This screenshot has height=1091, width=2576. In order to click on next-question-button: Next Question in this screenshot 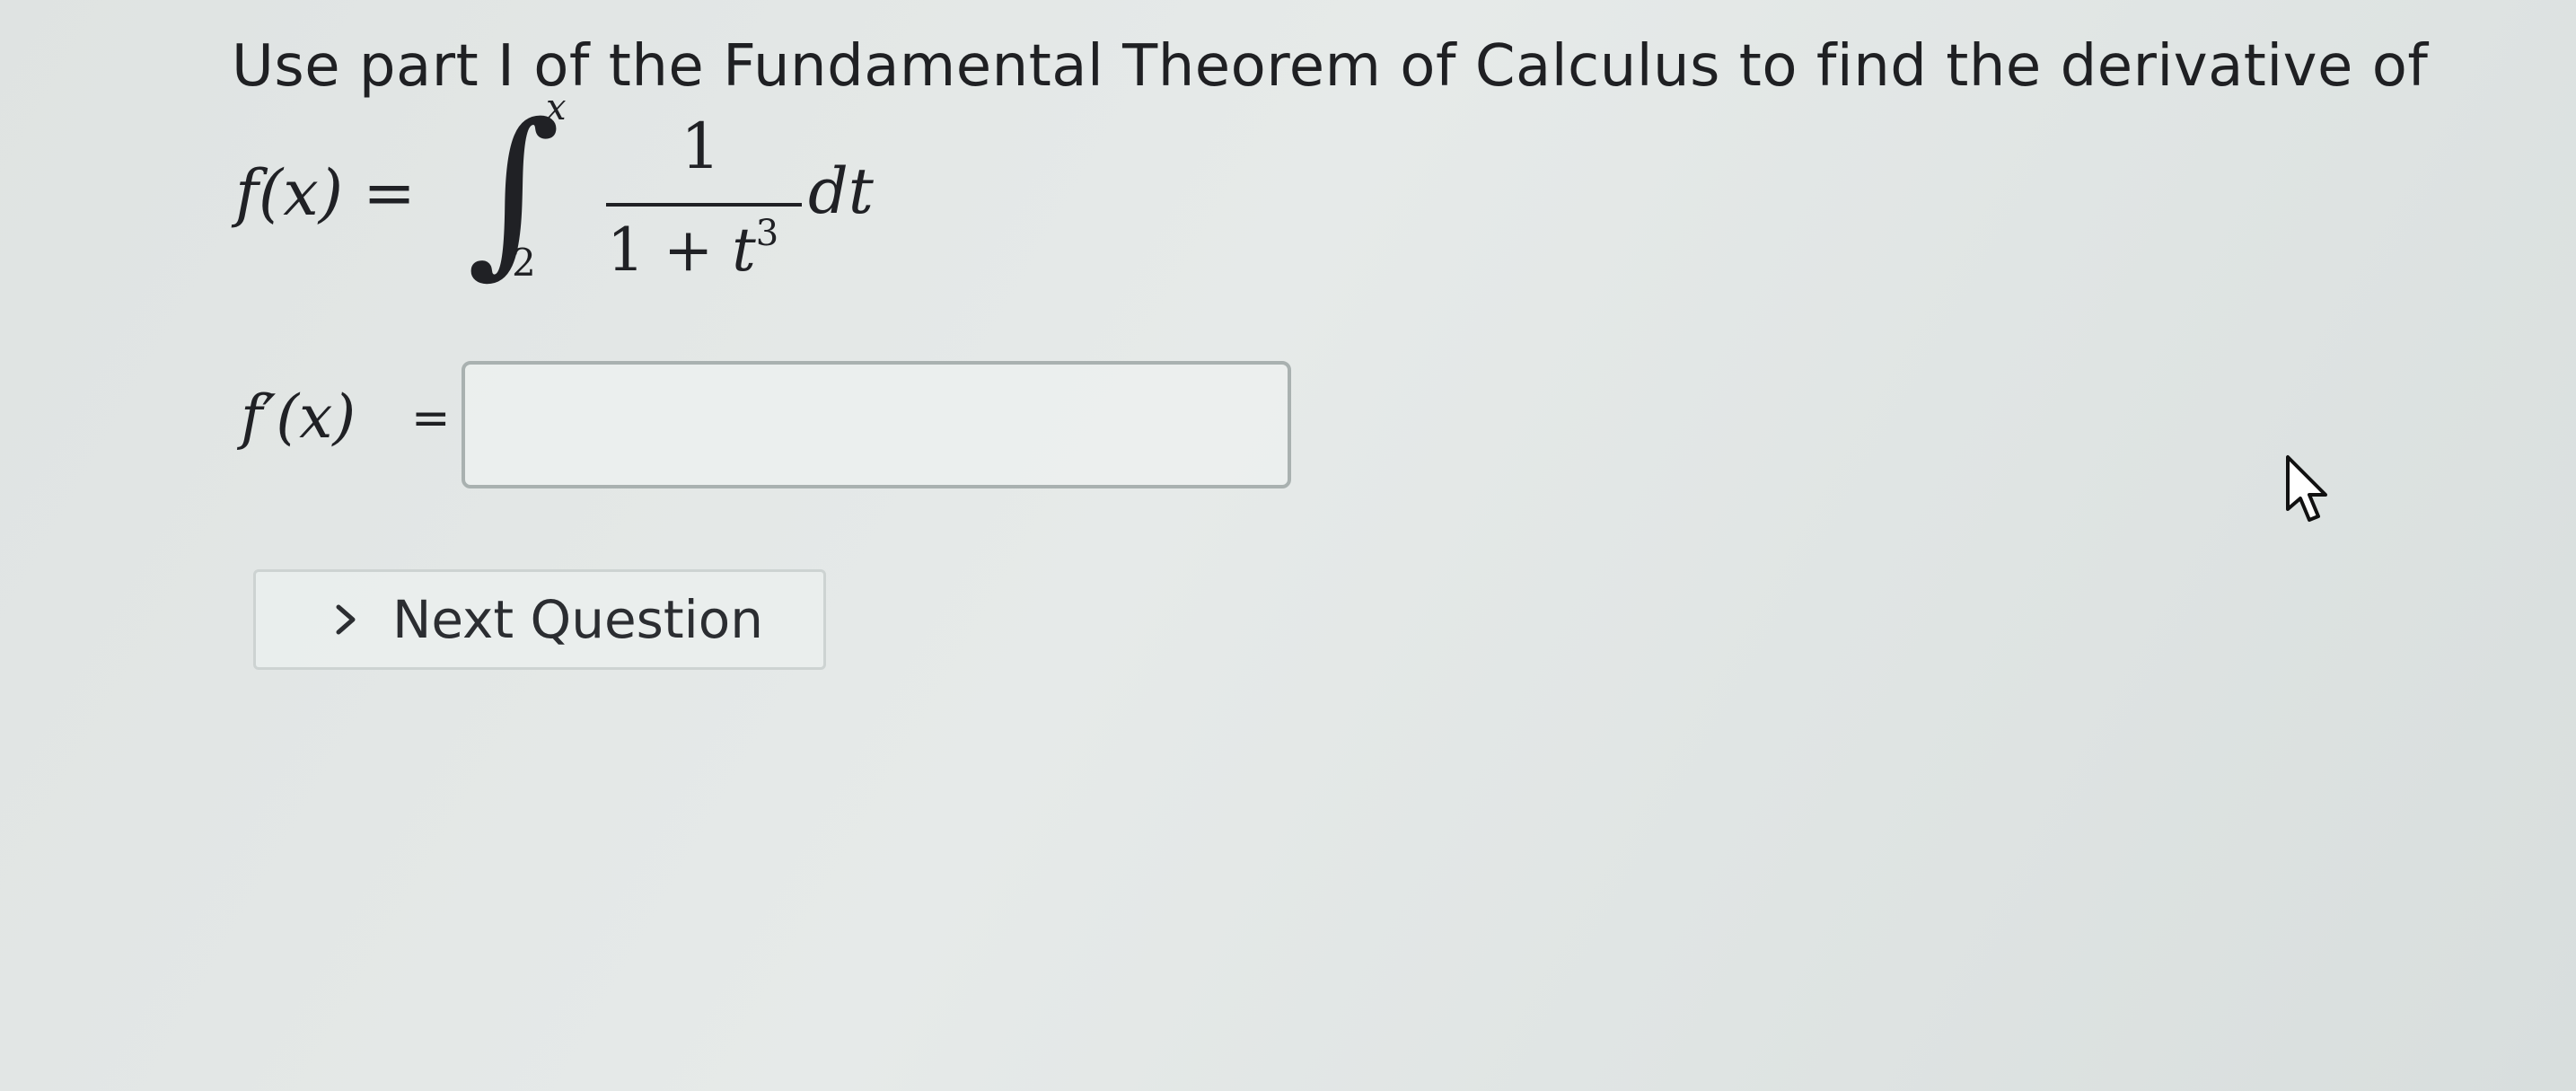, I will do `click(539, 619)`.